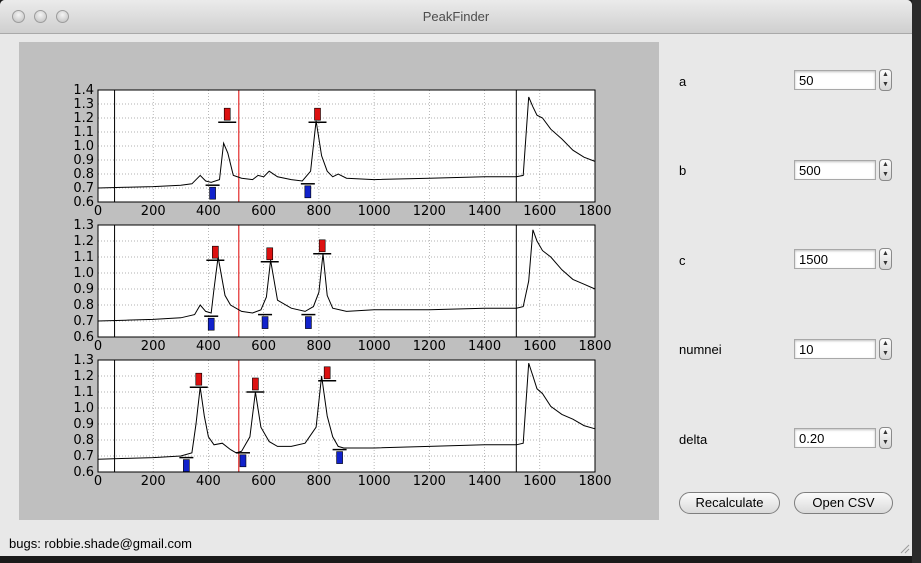 The width and height of the screenshot is (921, 563). What do you see at coordinates (916, 281) in the screenshot?
I see `desktop-background` at bounding box center [916, 281].